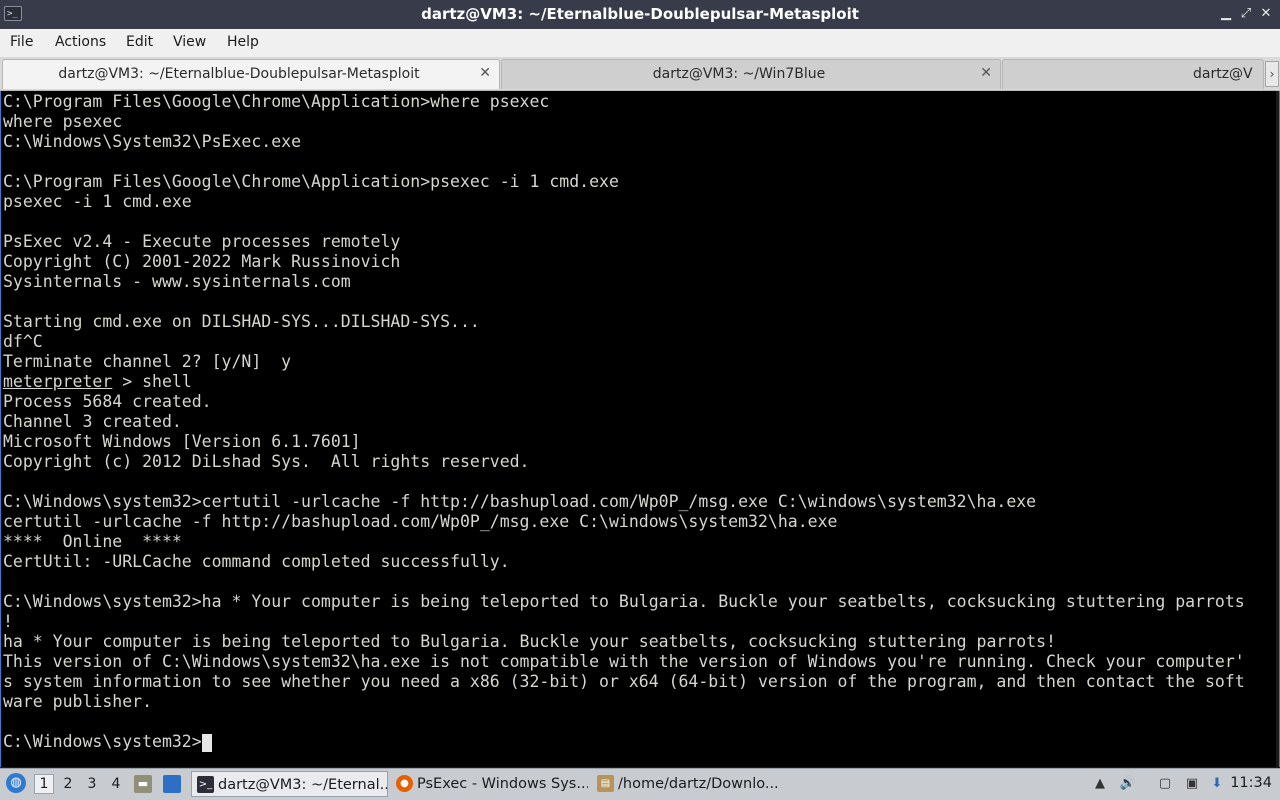  Describe the element at coordinates (143, 784) in the screenshot. I see `file-manager-icon: ▬` at that location.